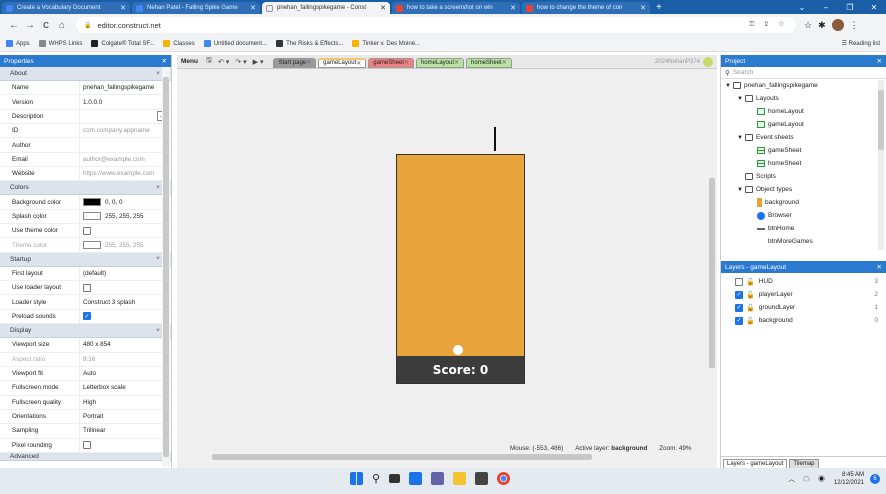 Image resolution: width=886 pixels, height=494 pixels. Describe the element at coordinates (189, 61) in the screenshot. I see `menu-button: Menu` at that location.